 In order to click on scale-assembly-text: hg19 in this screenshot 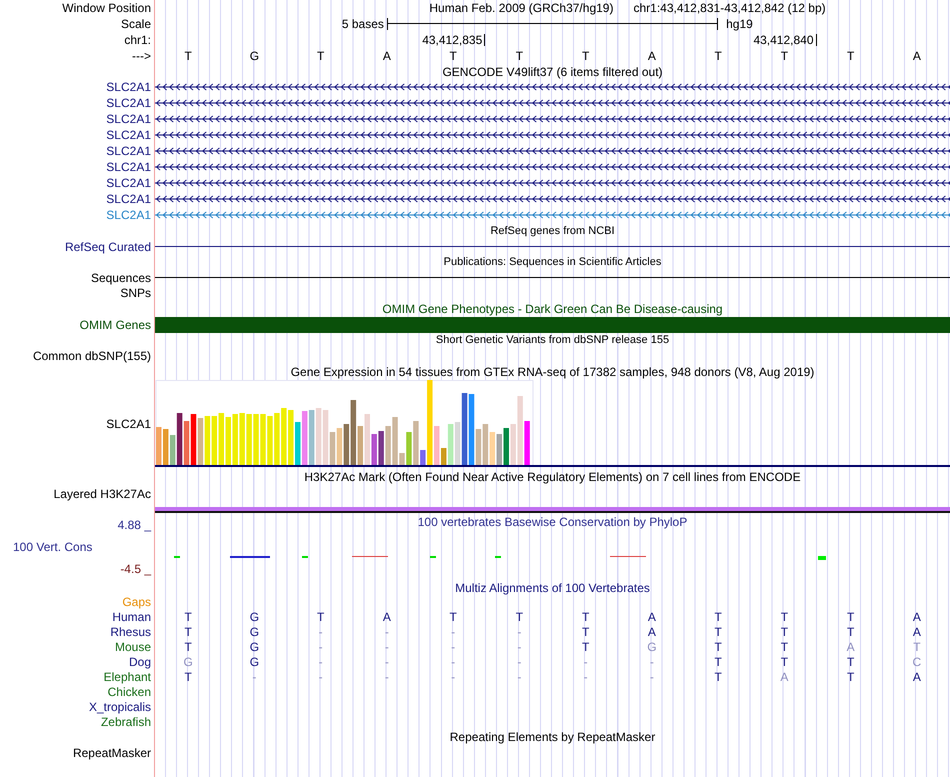, I will do `click(739, 24)`.